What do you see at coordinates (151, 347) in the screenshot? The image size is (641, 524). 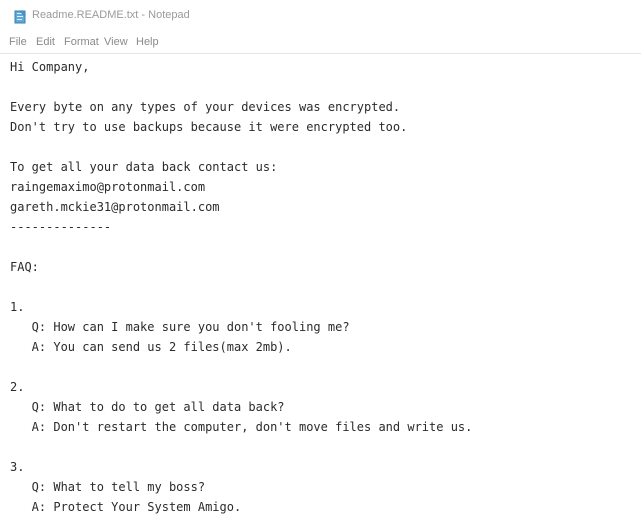 I see `faq-answer: A: You can send us 2 files(max 2mb).` at bounding box center [151, 347].